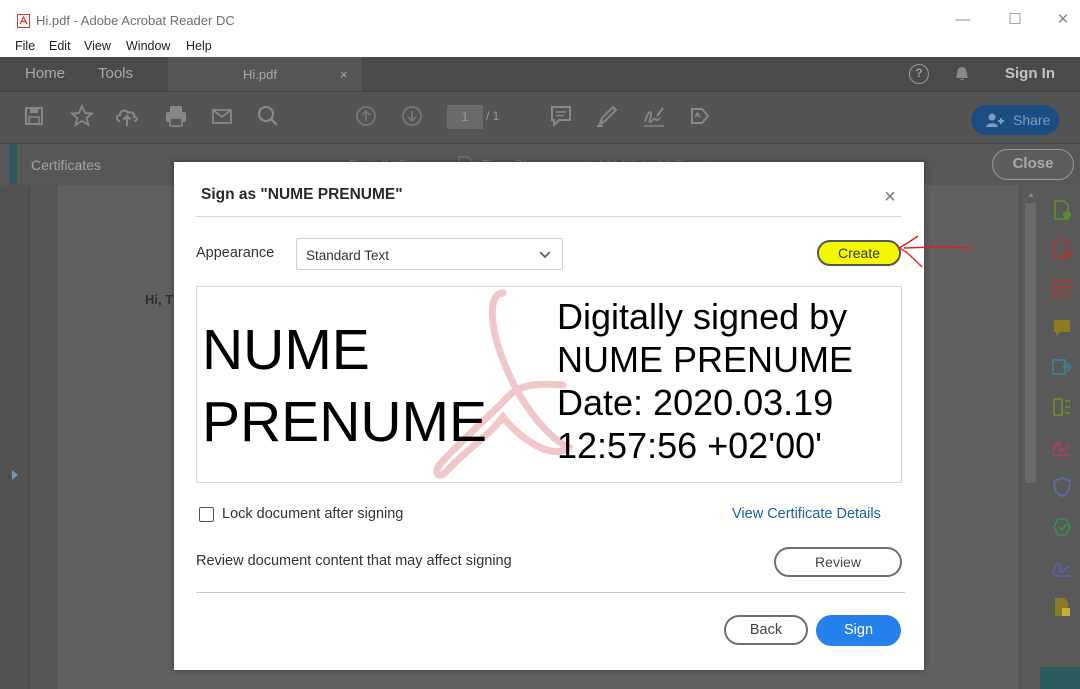 The width and height of the screenshot is (1080, 689). I want to click on dialog-title: Sign as "NUME PRENUME", so click(302, 194).